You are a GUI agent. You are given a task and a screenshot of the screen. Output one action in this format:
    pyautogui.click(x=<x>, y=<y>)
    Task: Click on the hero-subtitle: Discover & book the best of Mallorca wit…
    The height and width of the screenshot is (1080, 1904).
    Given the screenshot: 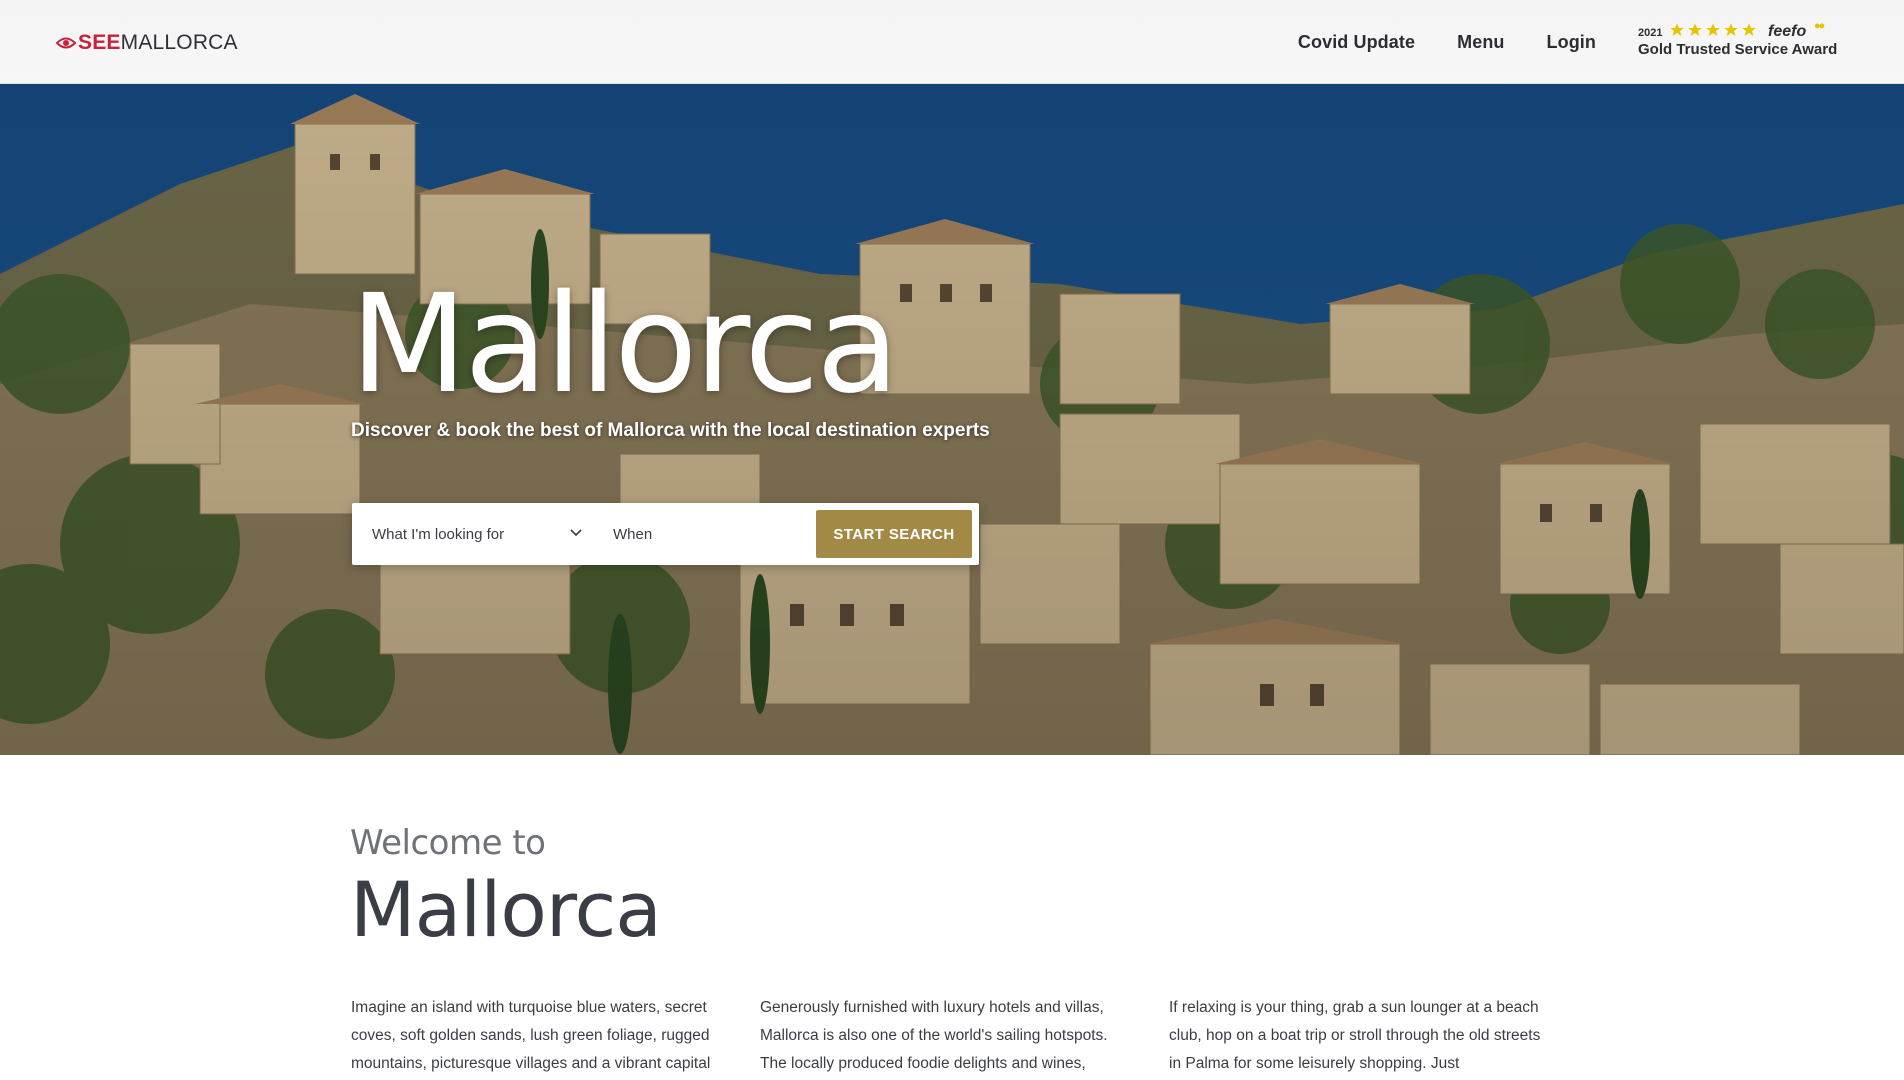 What is the action you would take?
    pyautogui.click(x=670, y=430)
    